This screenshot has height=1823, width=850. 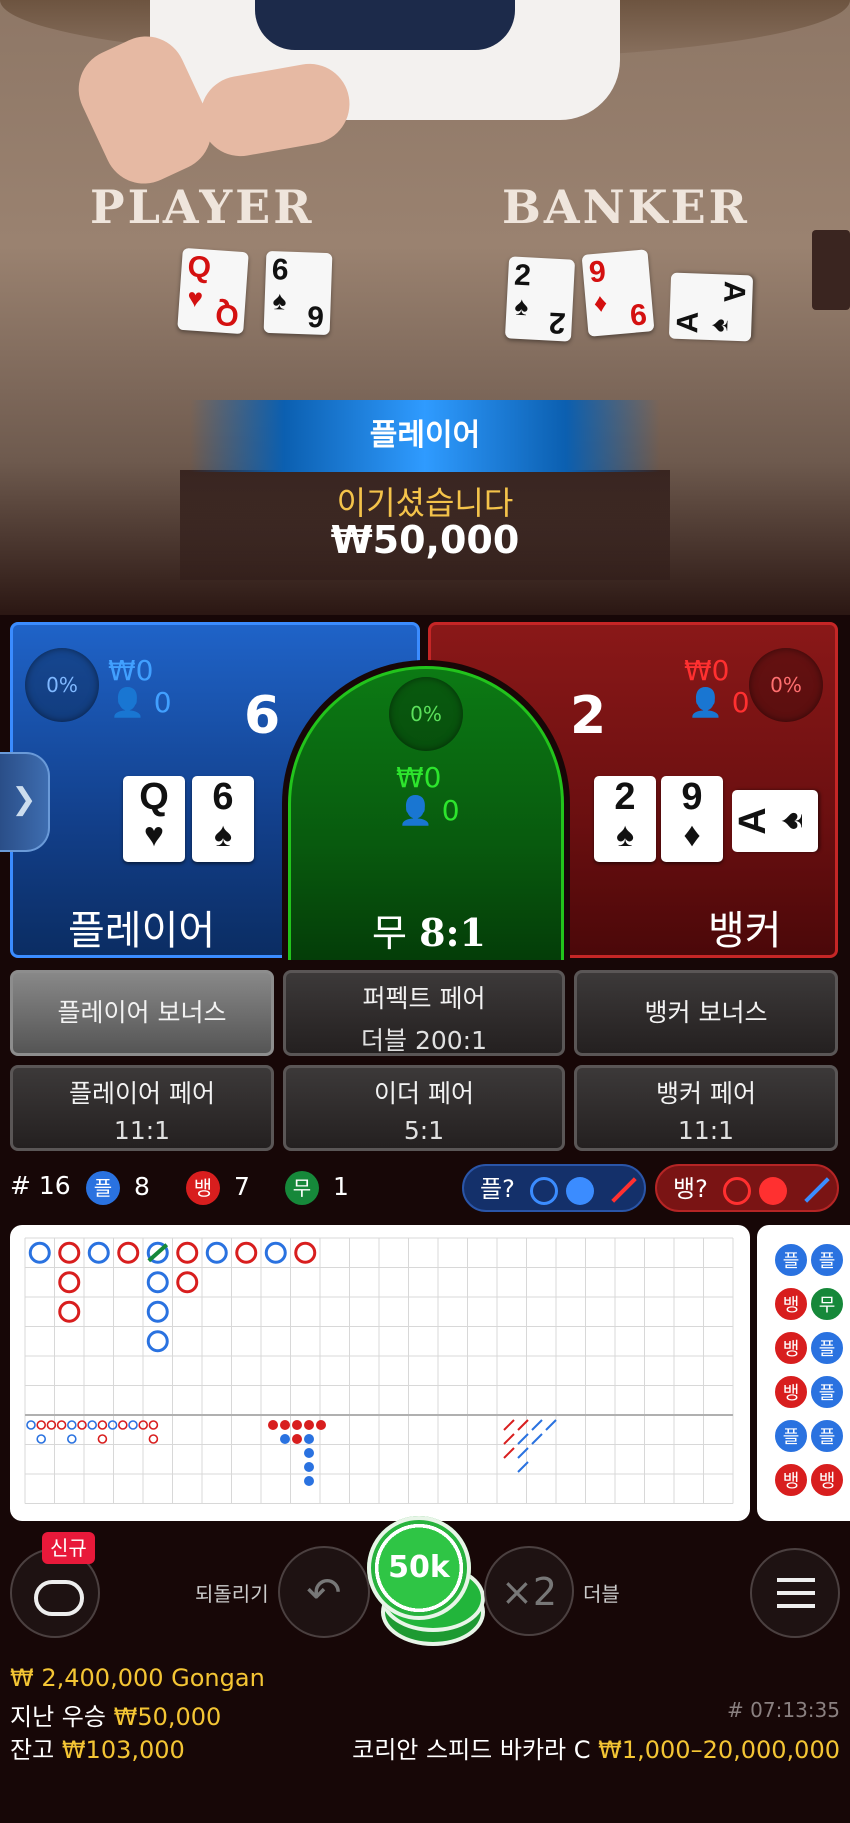 What do you see at coordinates (719, 703) in the screenshot?
I see `banker-bettors: 👤 0` at bounding box center [719, 703].